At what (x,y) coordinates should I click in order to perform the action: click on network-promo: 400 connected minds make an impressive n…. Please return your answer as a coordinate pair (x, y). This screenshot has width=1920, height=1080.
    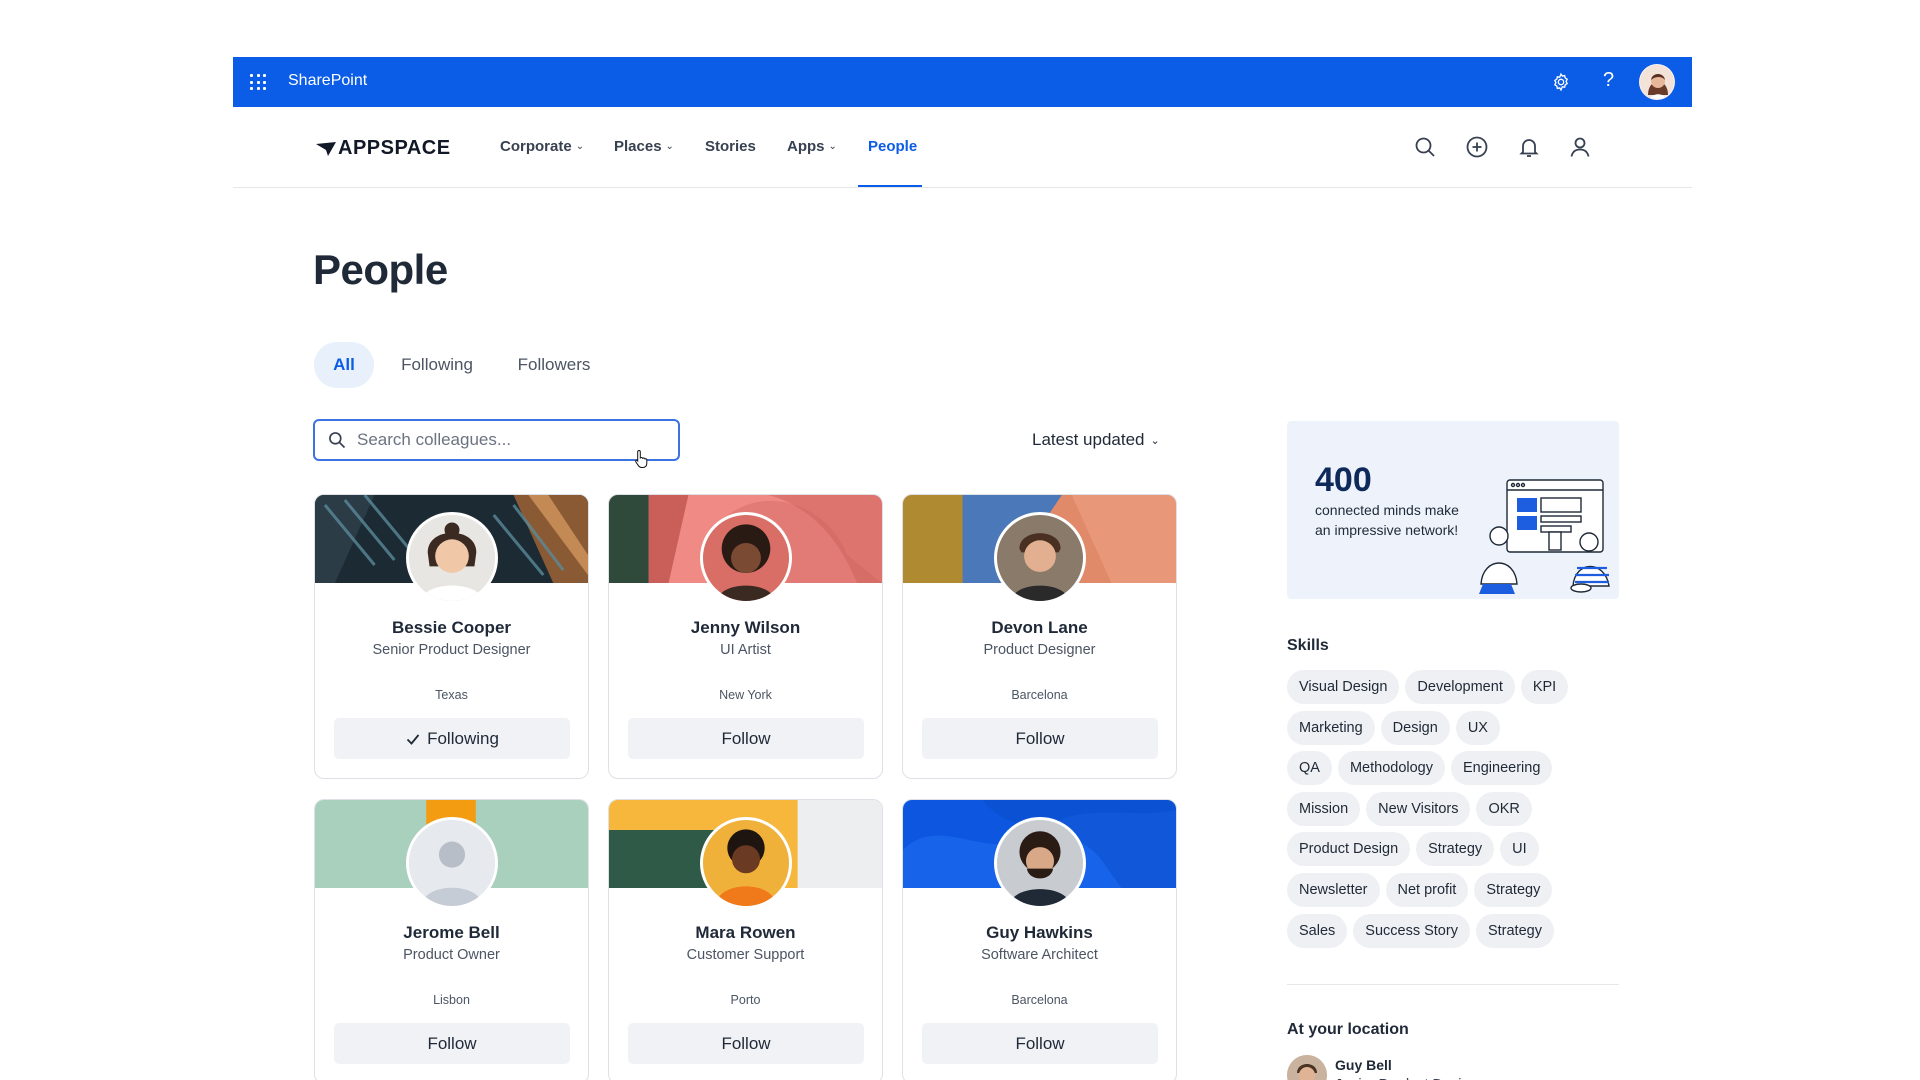
    Looking at the image, I should click on (1453, 510).